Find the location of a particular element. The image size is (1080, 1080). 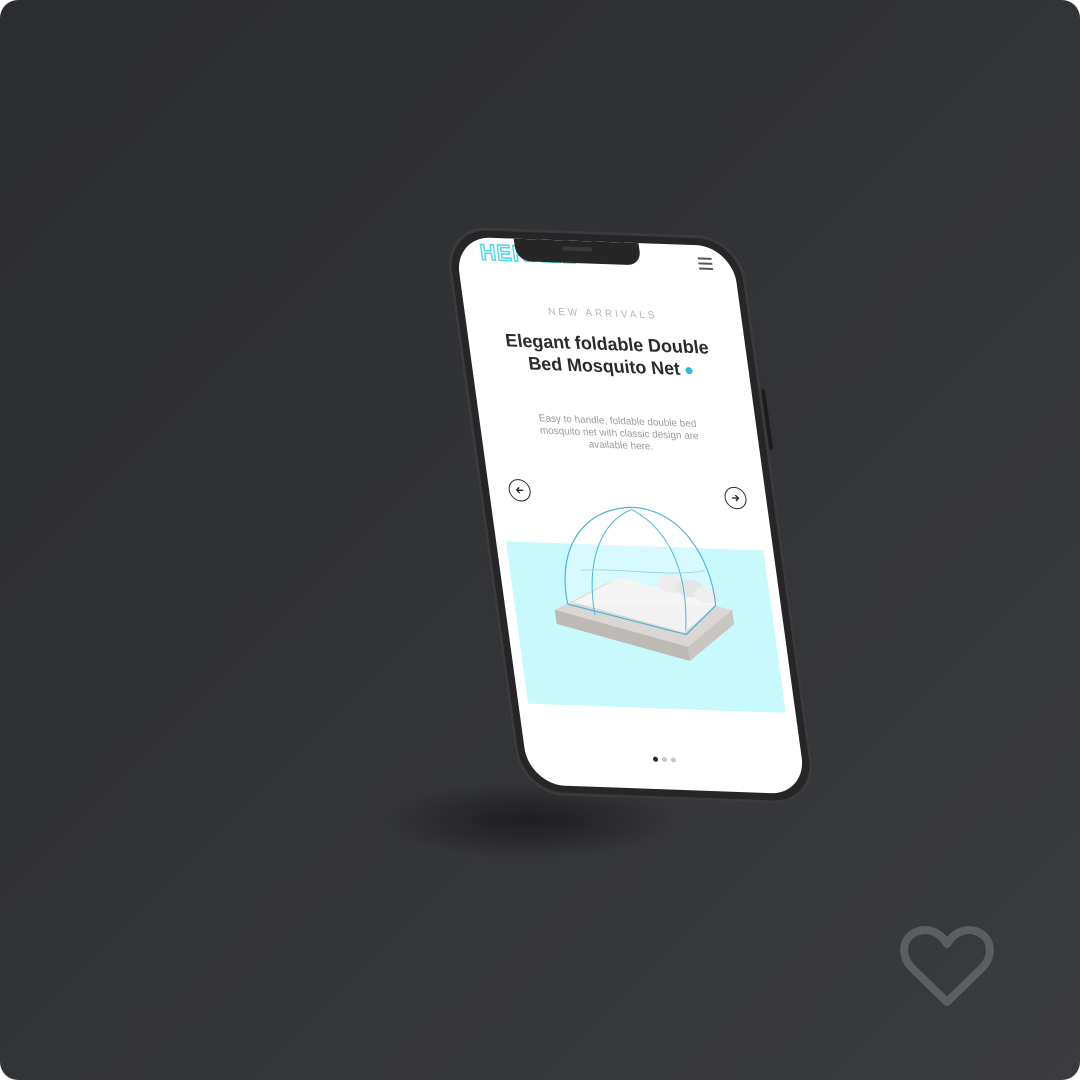

mosquito-net-product-image is located at coordinates (644, 583).